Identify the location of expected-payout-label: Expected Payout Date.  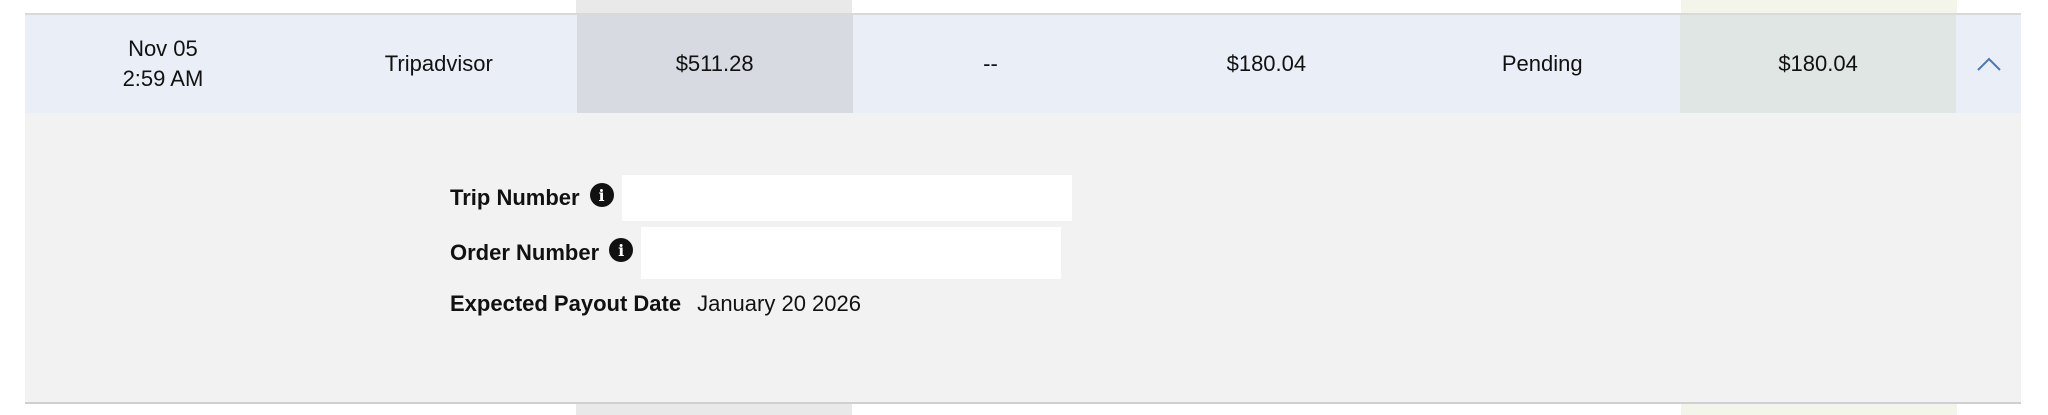
(566, 303).